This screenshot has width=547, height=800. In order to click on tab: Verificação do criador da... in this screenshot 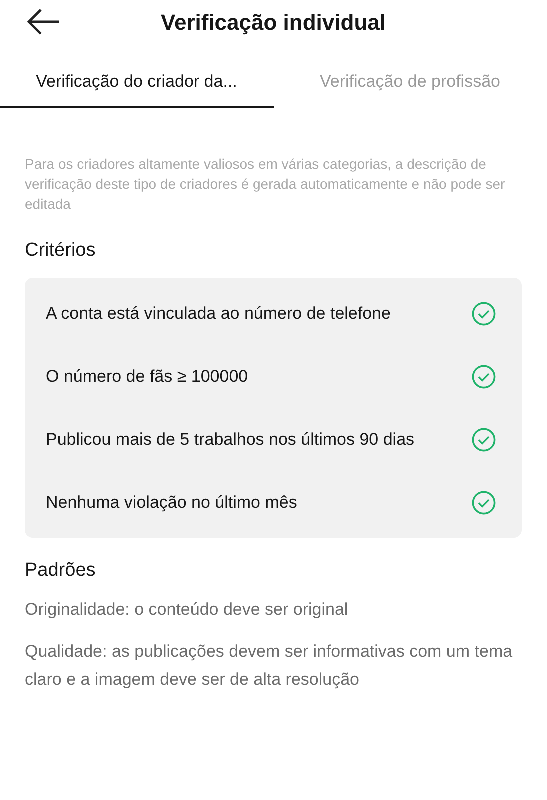, I will do `click(137, 84)`.